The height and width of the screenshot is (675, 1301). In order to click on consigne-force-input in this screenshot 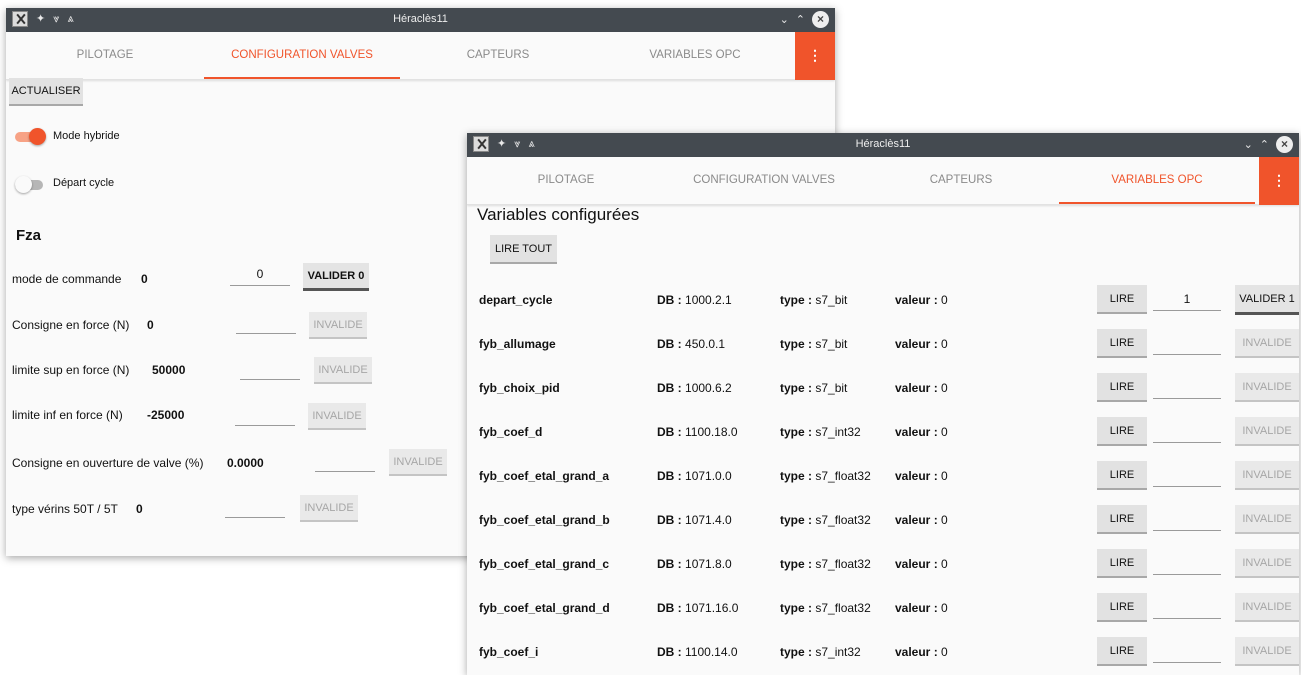, I will do `click(266, 323)`.